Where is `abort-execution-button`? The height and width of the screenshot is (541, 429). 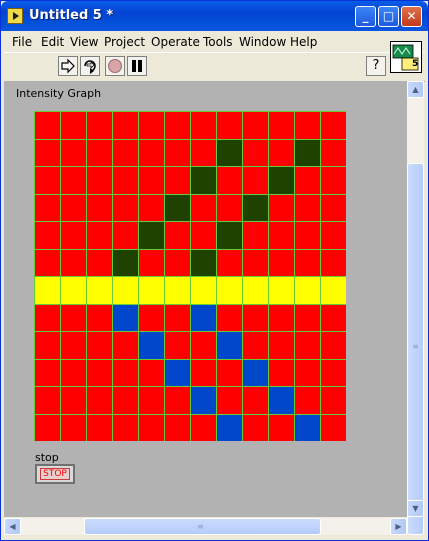 abort-execution-button is located at coordinates (115, 66).